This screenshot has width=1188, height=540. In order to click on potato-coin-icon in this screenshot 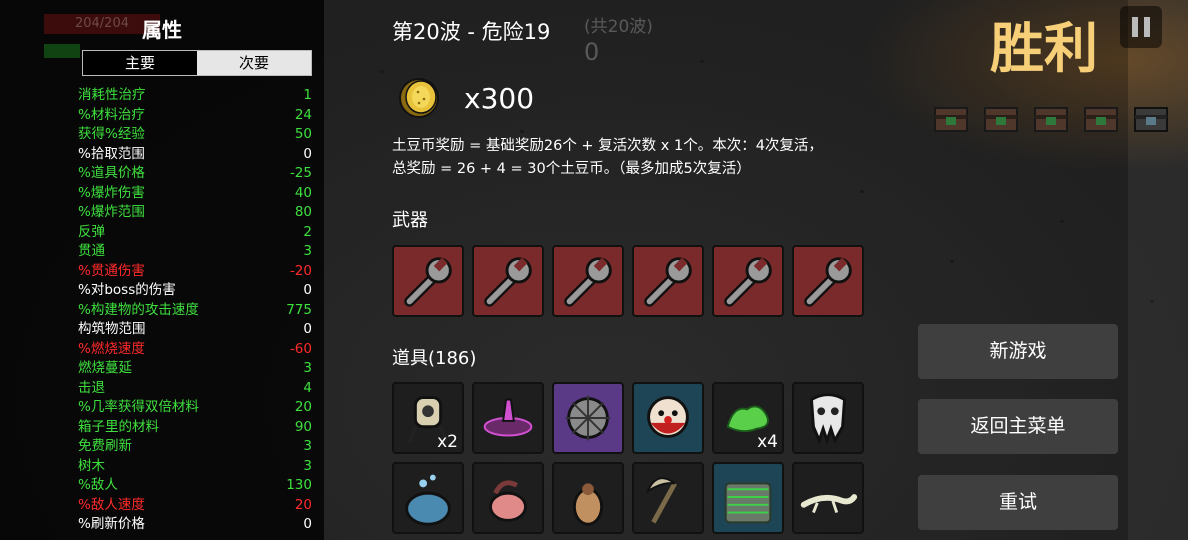, I will do `click(419, 98)`.